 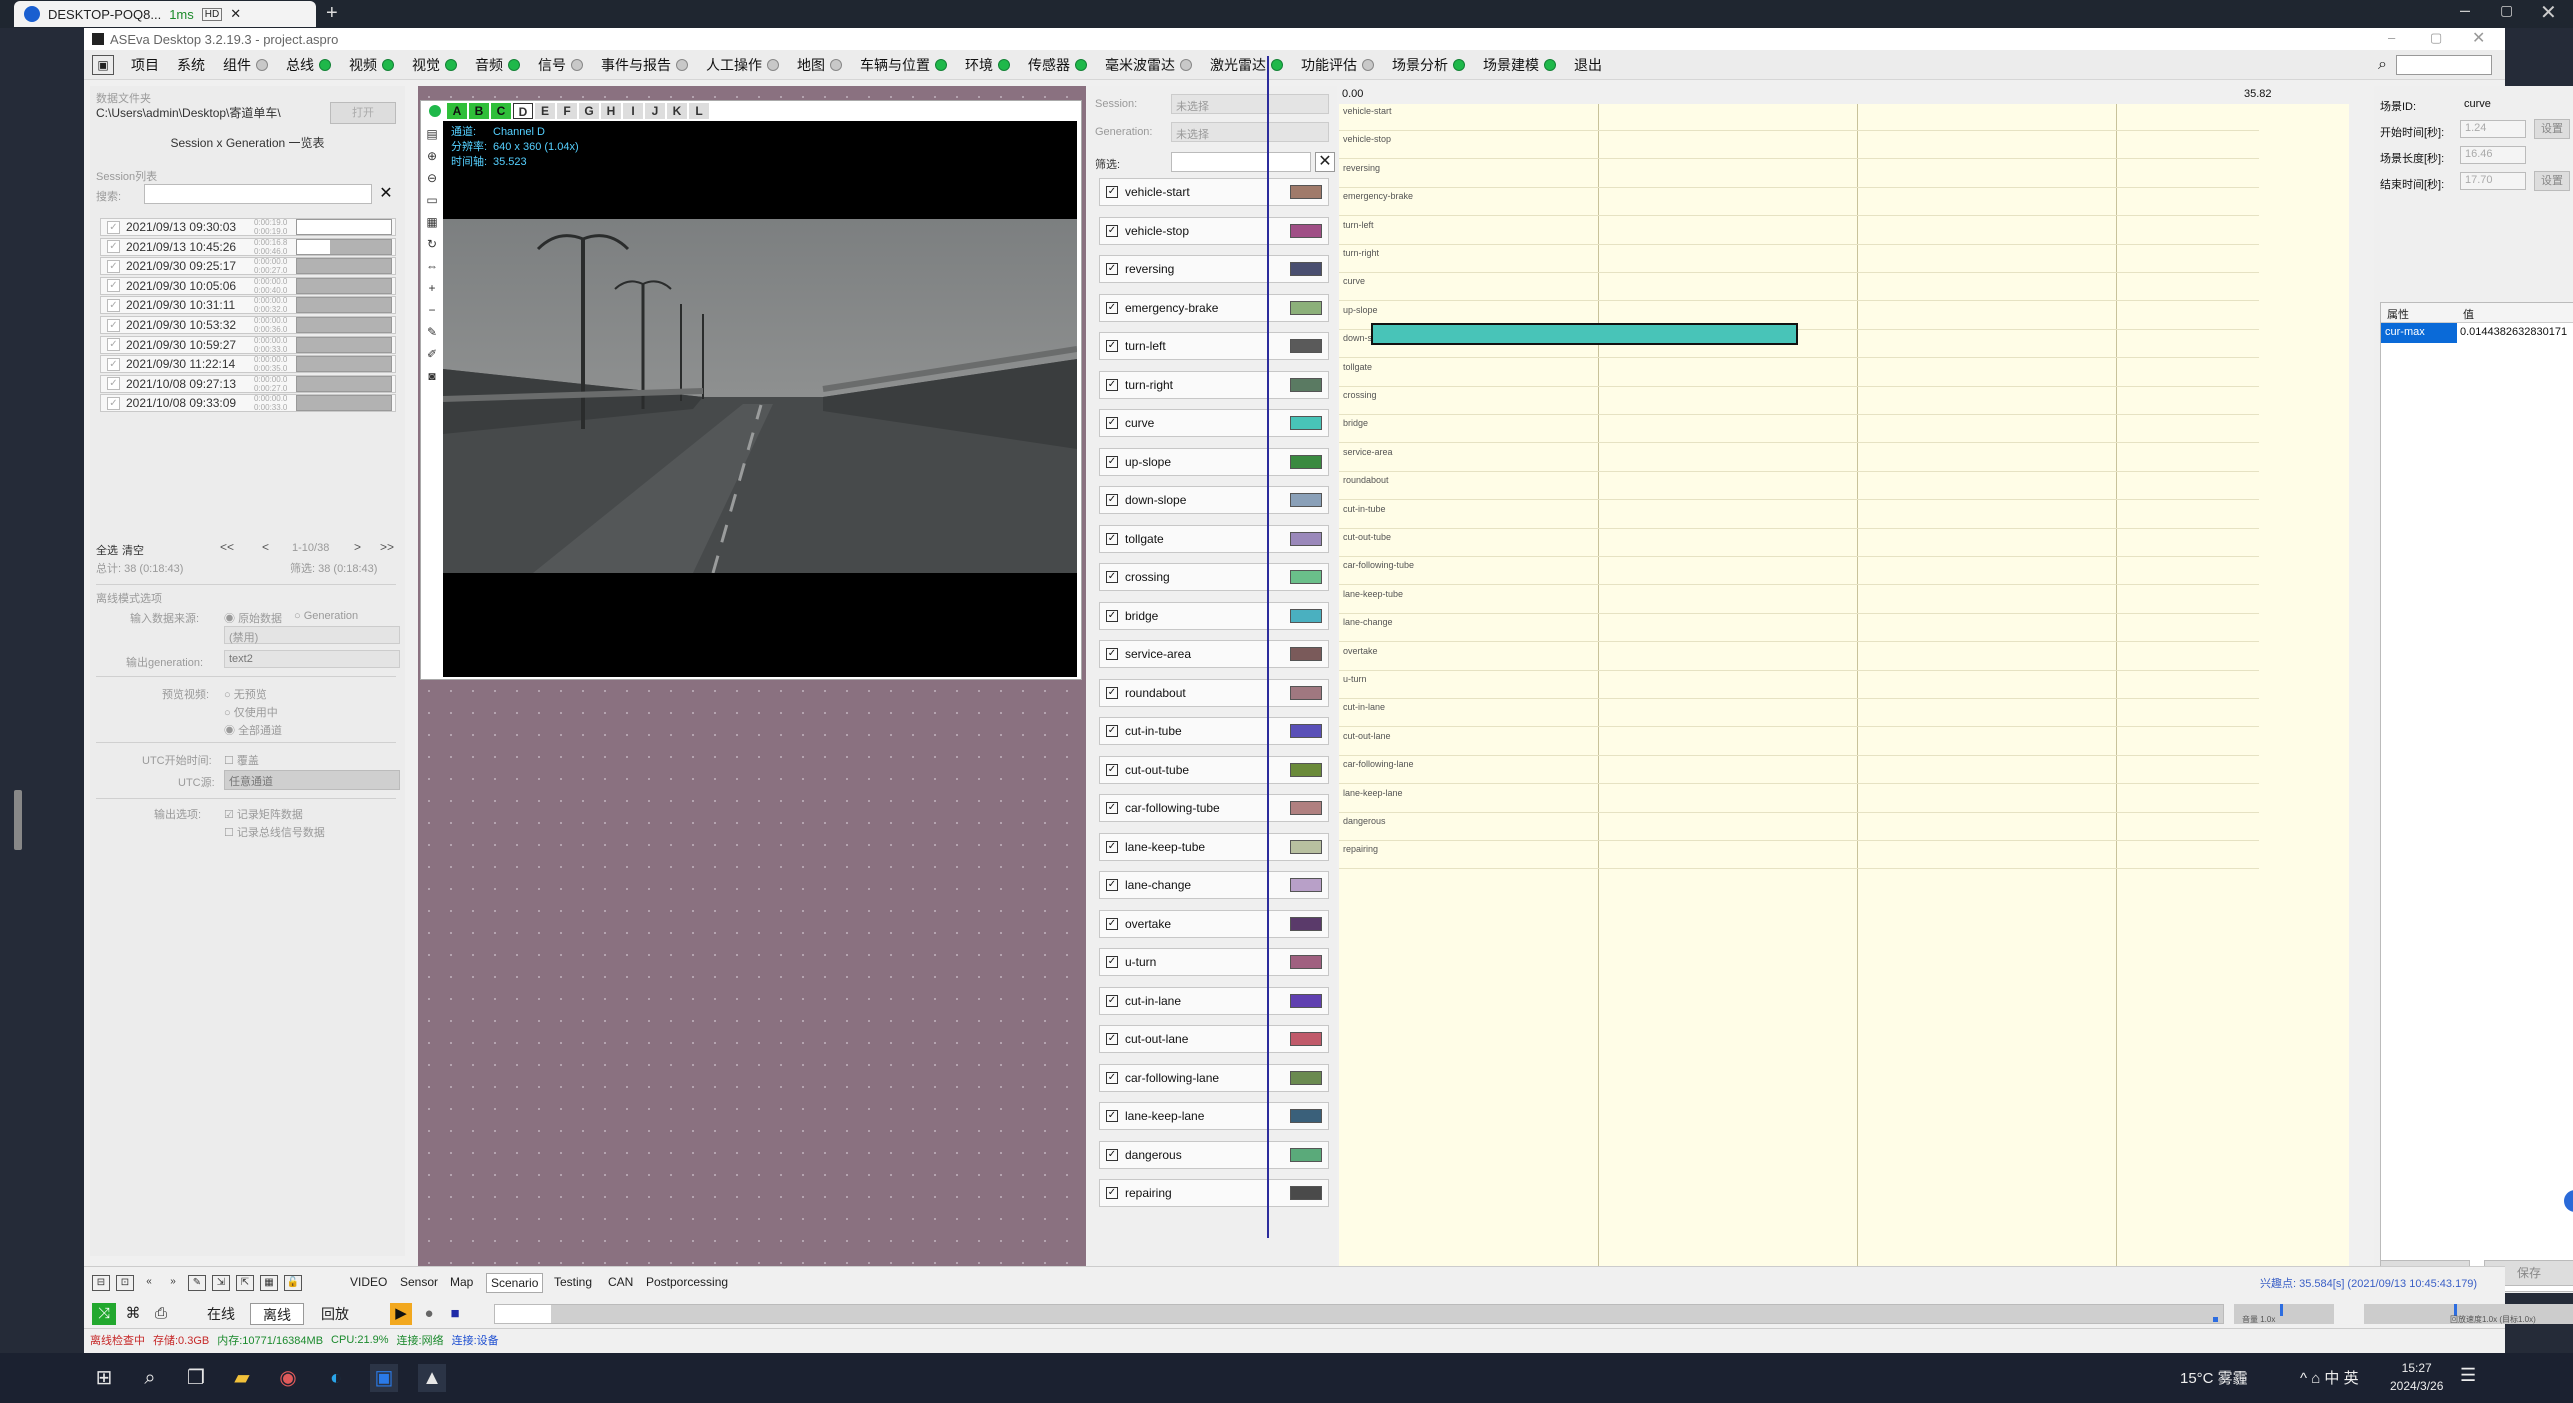 What do you see at coordinates (2493, 129) in the screenshot?
I see `start-time-input: 1.24` at bounding box center [2493, 129].